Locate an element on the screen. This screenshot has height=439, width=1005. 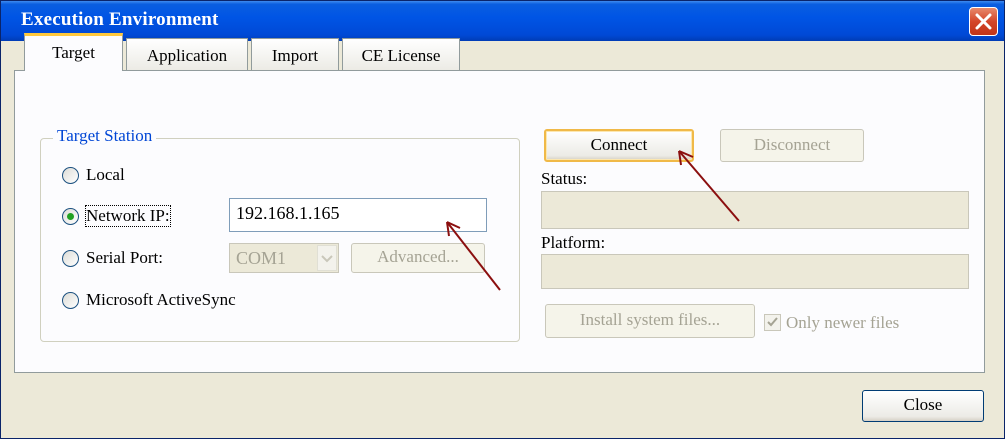
disconnect-button: Disconnect is located at coordinates (792, 145).